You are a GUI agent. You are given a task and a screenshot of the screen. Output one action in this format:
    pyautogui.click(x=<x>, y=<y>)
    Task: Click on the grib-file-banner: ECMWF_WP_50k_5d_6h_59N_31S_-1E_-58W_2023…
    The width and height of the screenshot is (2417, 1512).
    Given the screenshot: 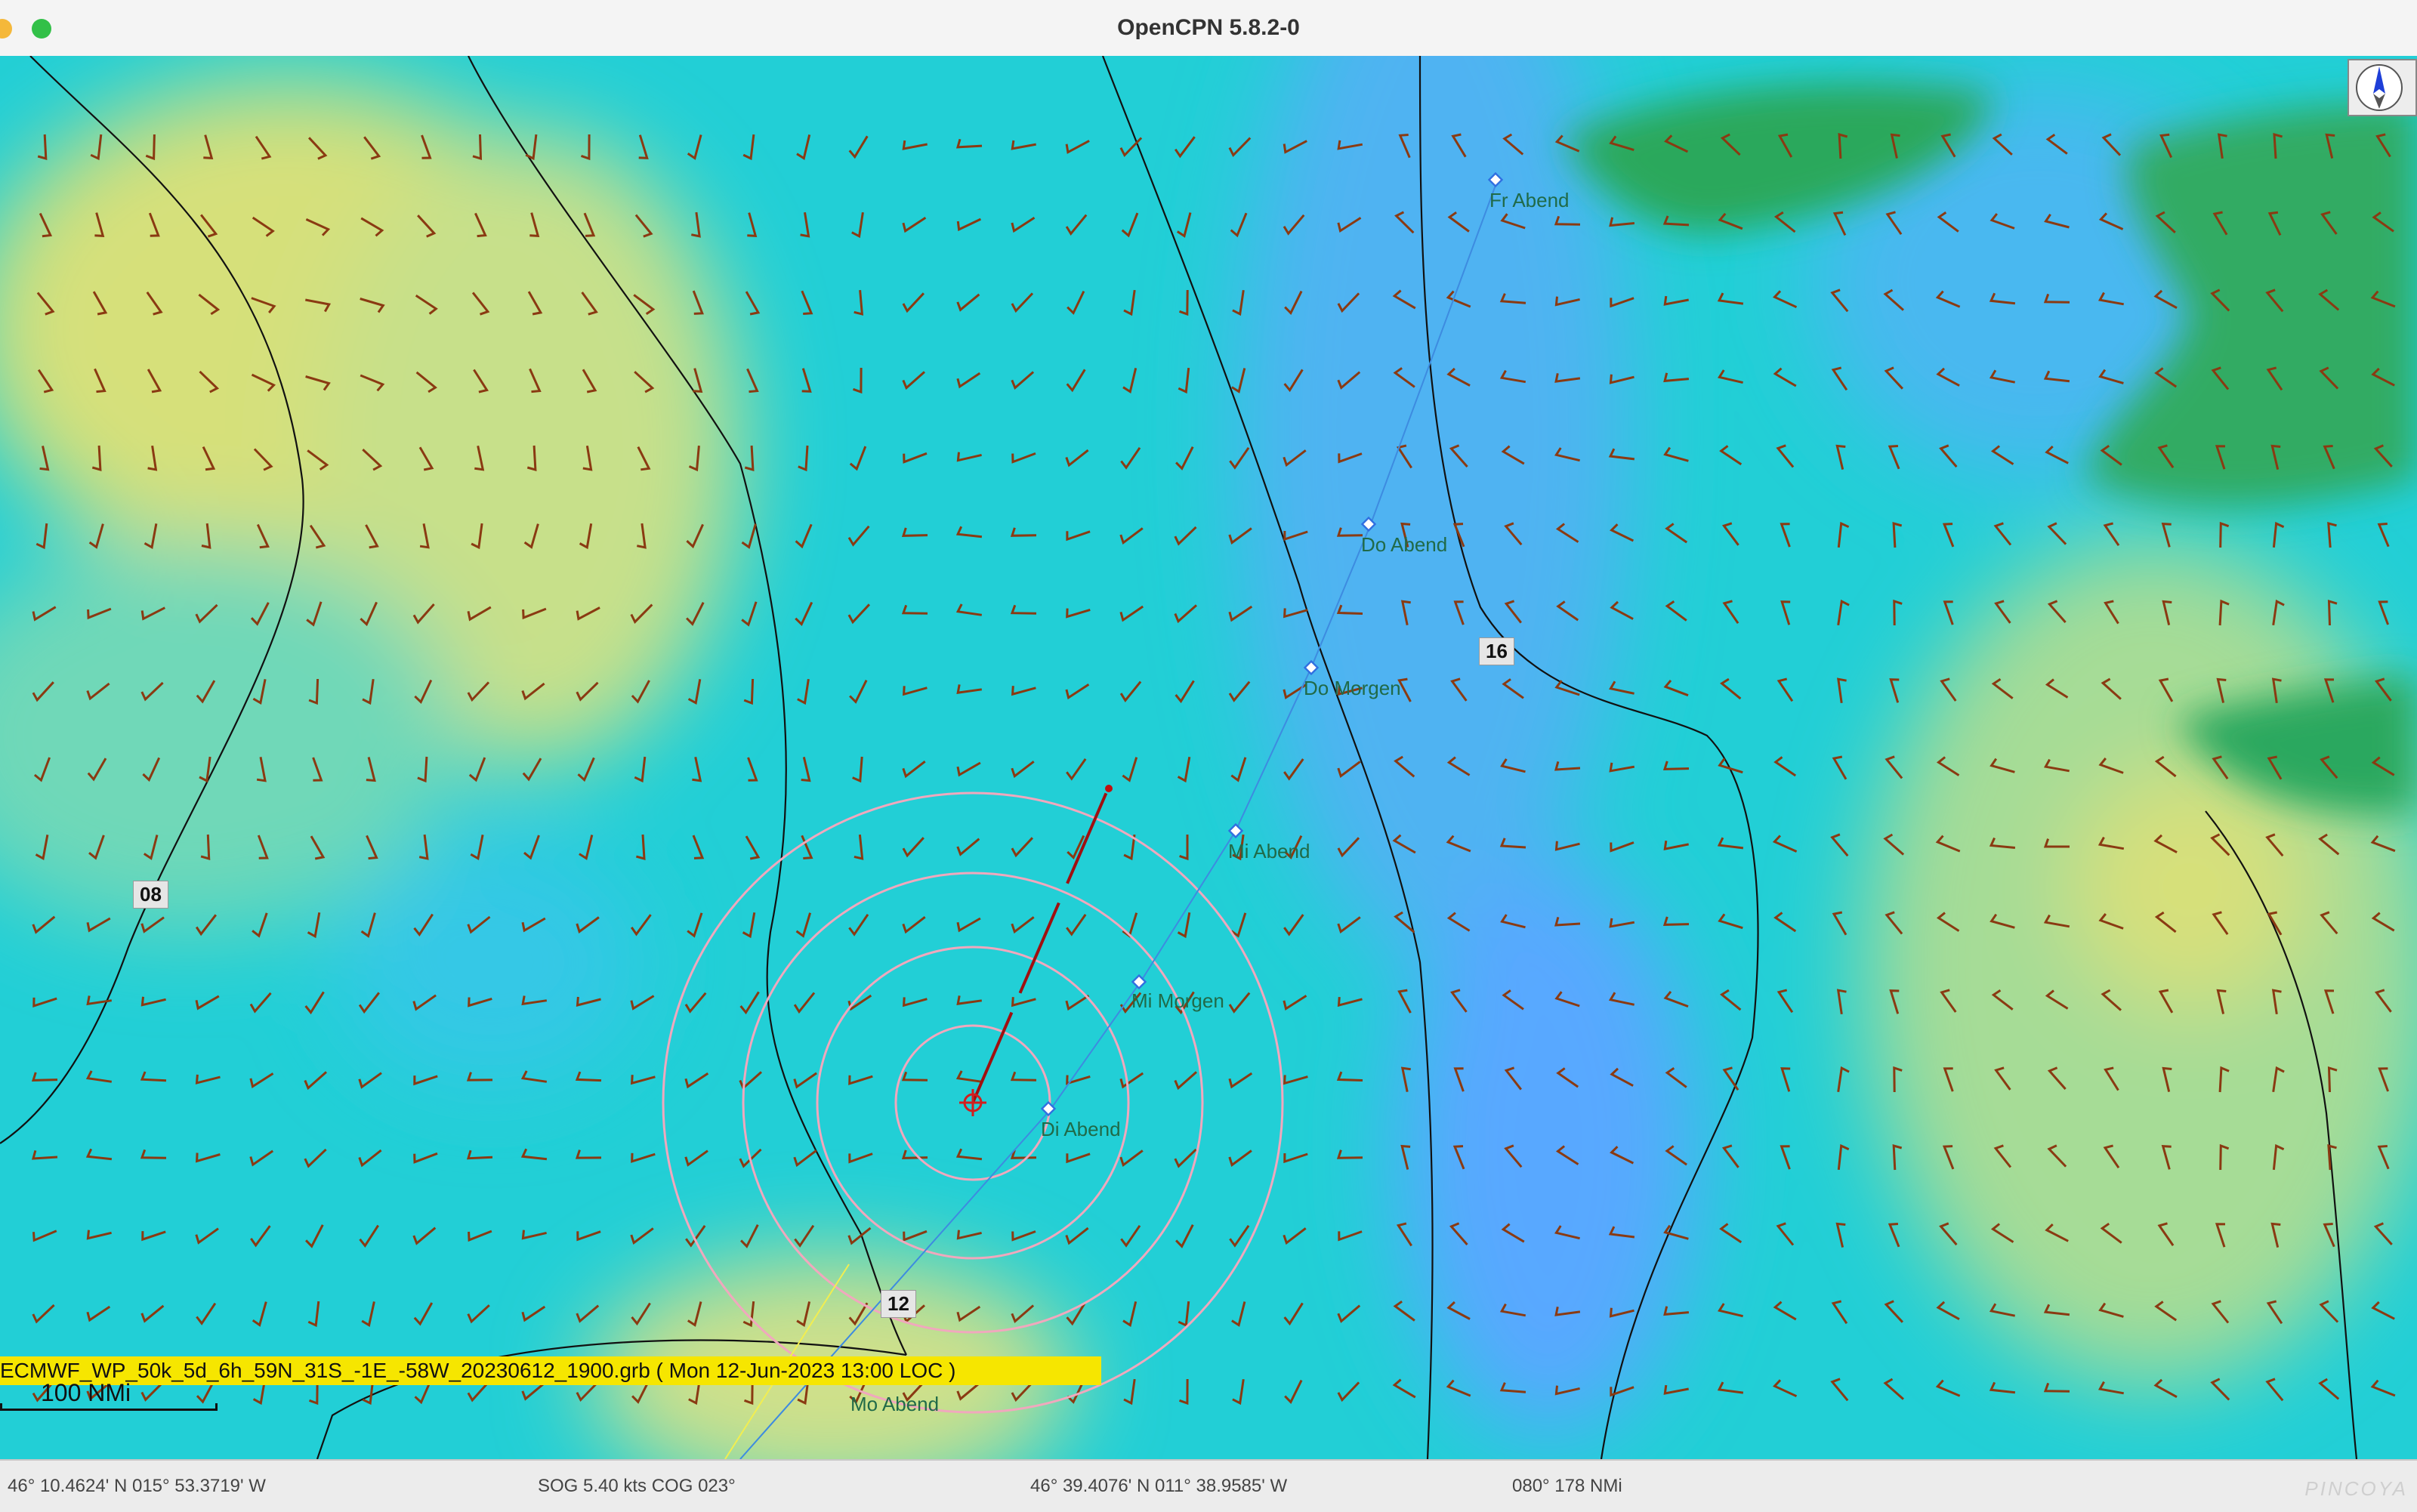 What is the action you would take?
    pyautogui.click(x=550, y=1370)
    